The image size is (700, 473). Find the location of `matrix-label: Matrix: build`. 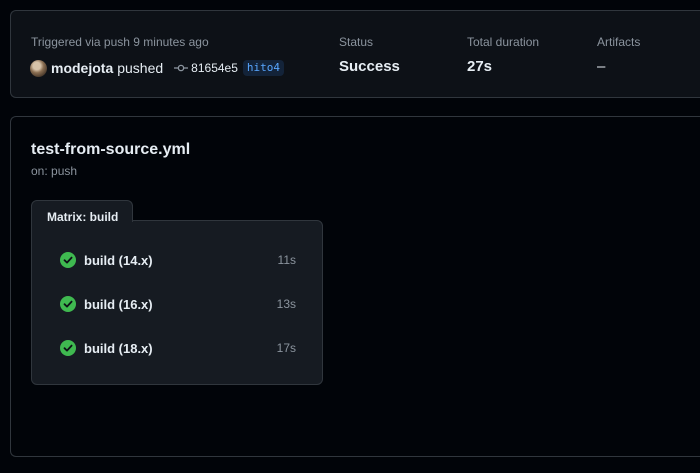

matrix-label: Matrix: build is located at coordinates (82, 212).